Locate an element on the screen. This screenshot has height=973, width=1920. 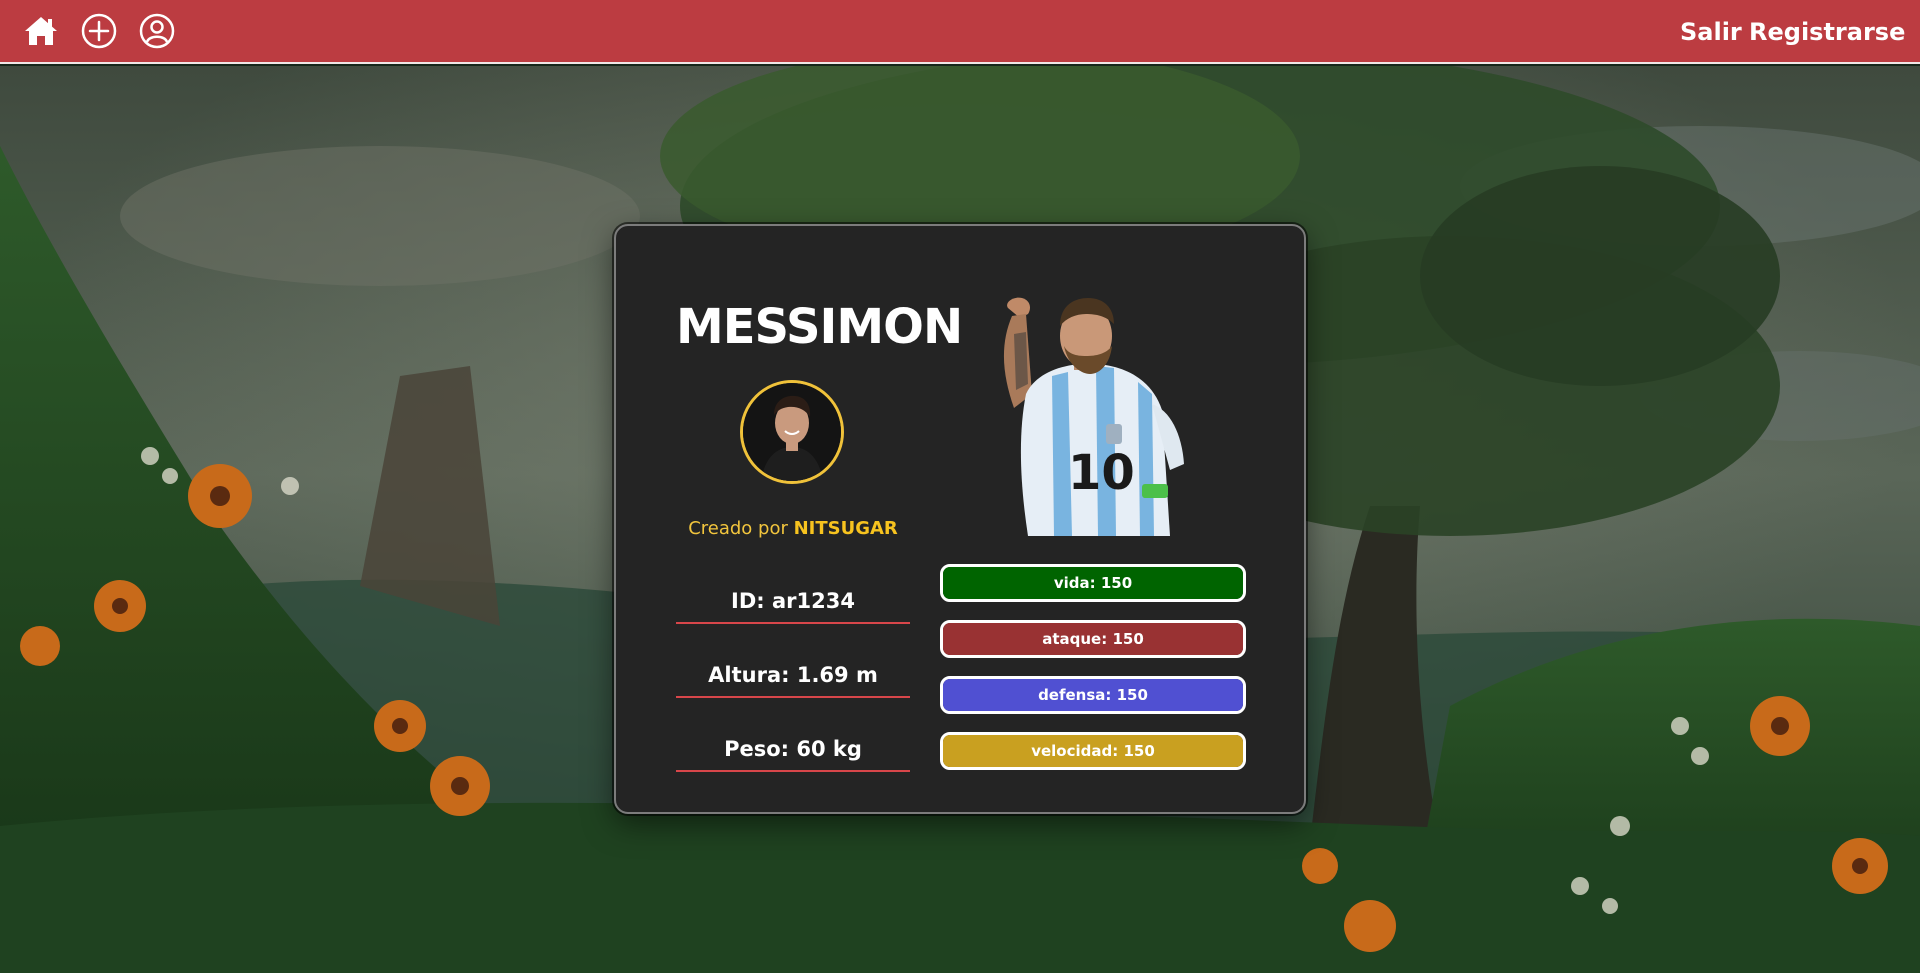
creator-credit: Creado por NITSUGAR is located at coordinates (793, 529).